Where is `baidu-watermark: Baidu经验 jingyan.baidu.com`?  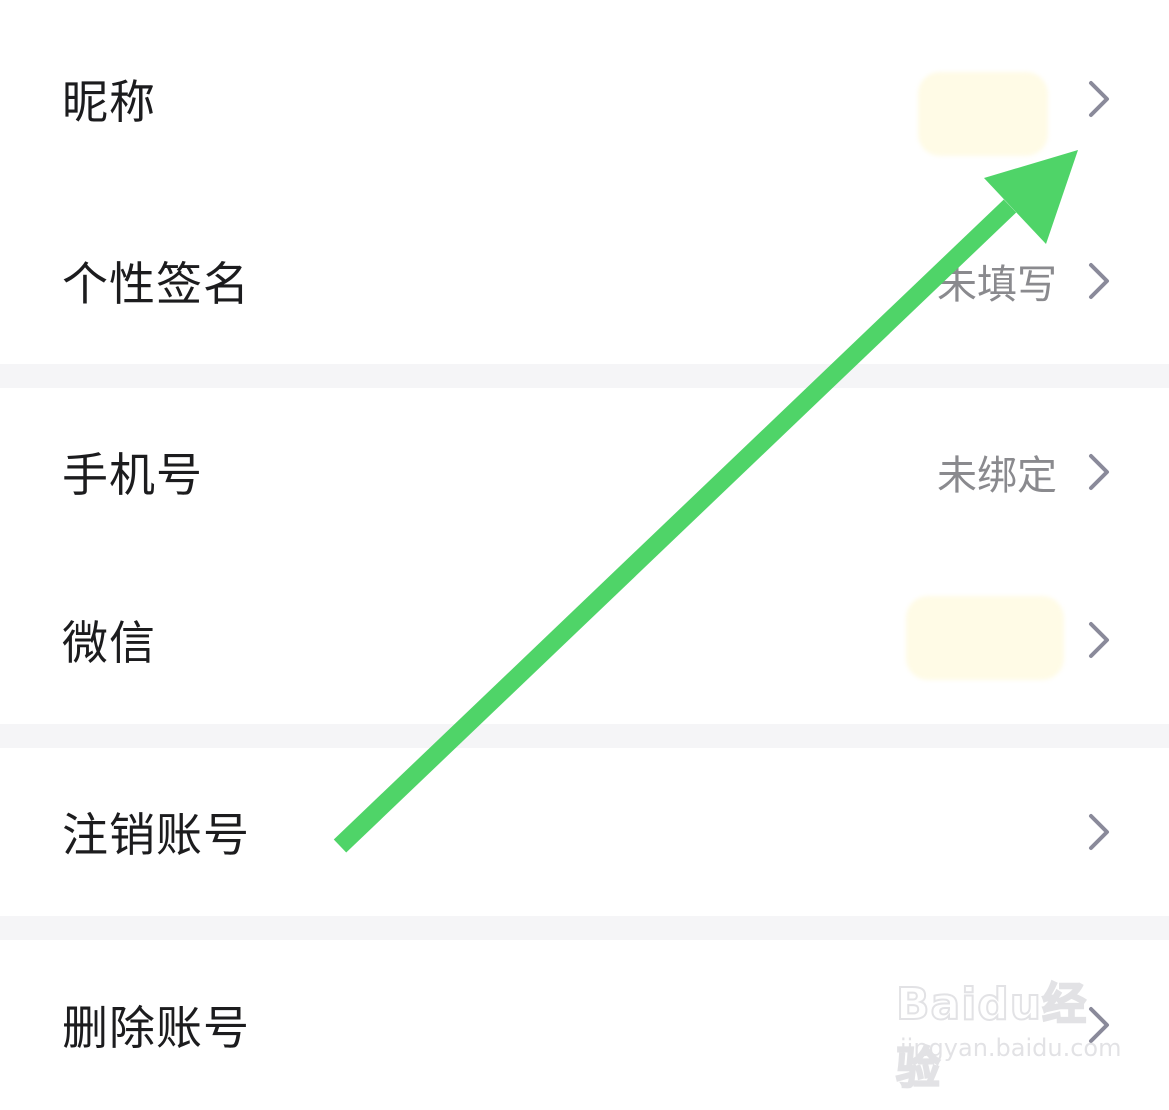 baidu-watermark: Baidu经验 jingyan.baidu.com is located at coordinates (1008, 1031).